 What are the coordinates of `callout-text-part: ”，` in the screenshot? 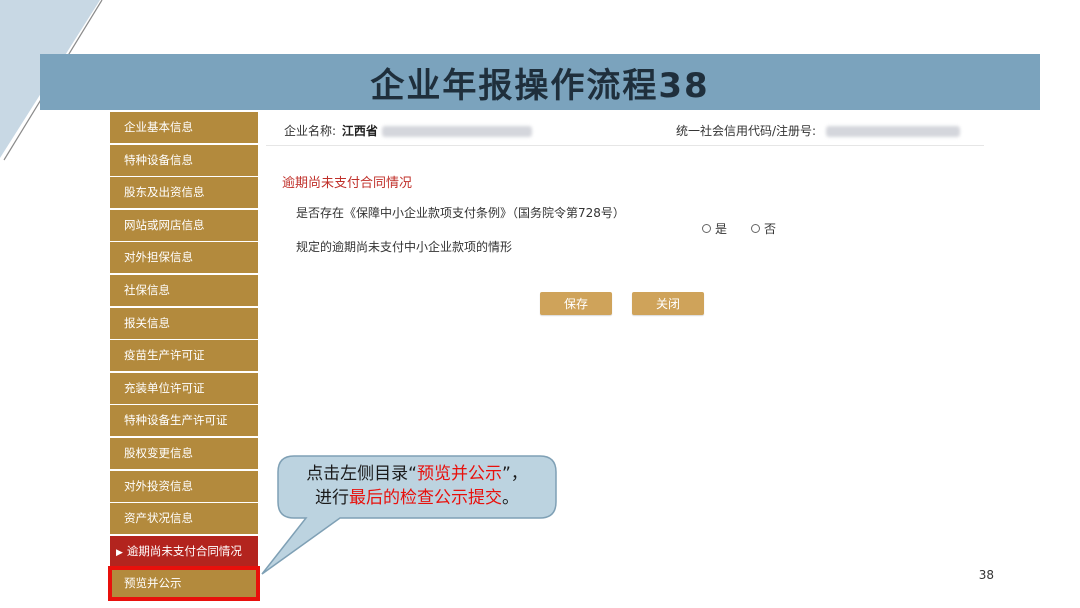 It's located at (515, 474).